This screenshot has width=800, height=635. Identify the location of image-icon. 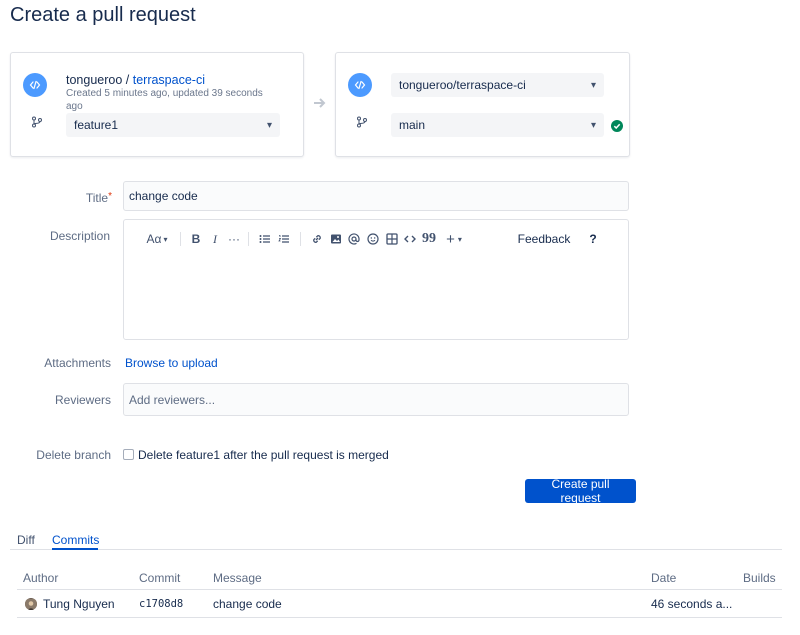
(336, 239).